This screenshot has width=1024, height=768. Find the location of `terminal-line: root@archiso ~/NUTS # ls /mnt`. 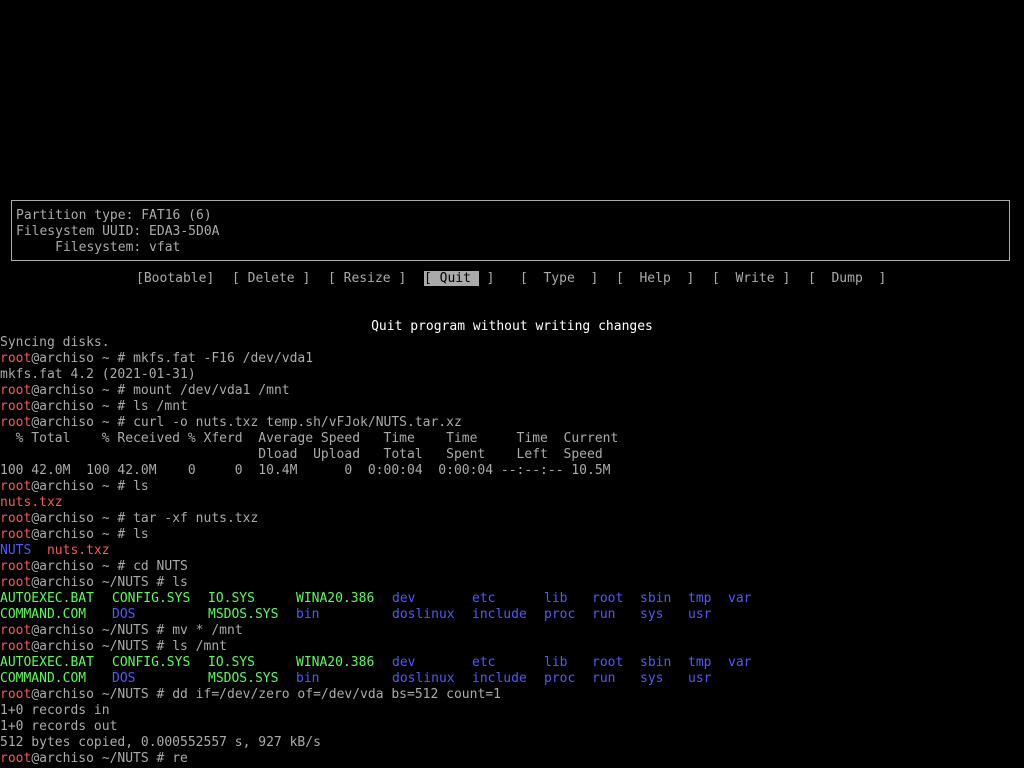

terminal-line: root@archiso ~/NUTS # ls /mnt is located at coordinates (113, 647).